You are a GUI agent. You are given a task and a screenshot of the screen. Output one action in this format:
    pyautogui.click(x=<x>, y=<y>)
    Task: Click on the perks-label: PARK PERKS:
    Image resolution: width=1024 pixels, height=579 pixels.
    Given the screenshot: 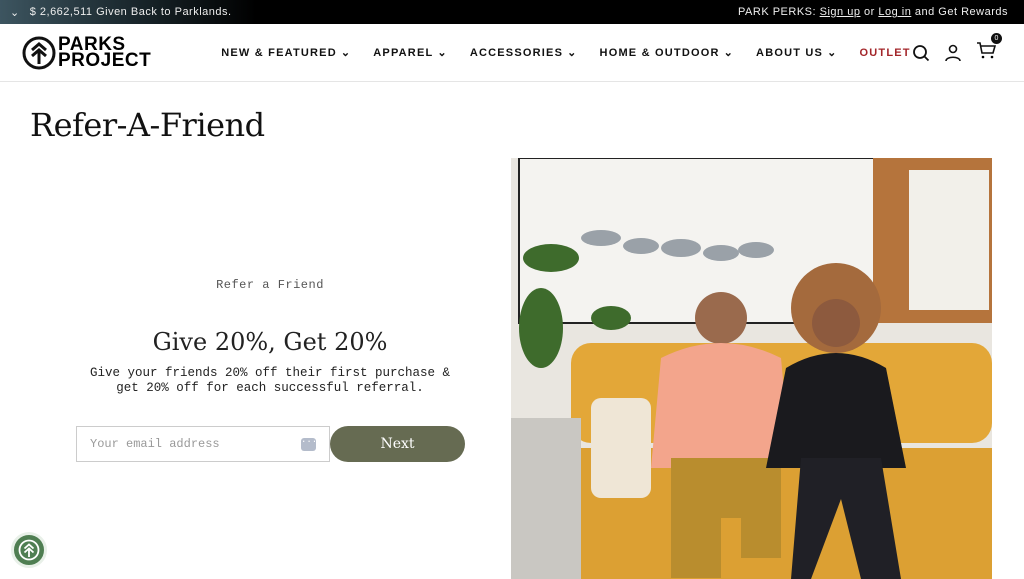 What is the action you would take?
    pyautogui.click(x=777, y=12)
    